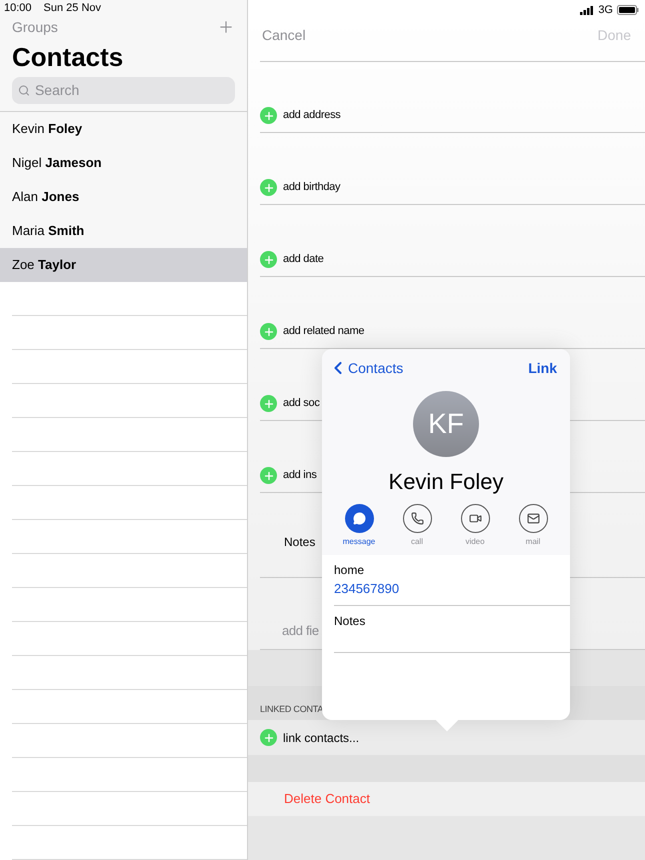  I want to click on link-button: Link, so click(542, 368).